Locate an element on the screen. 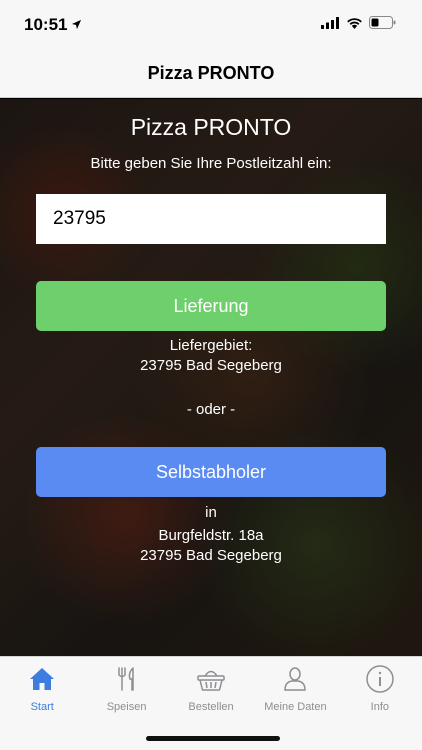  delivery-area-label: Liefergebiet: is located at coordinates (211, 345).